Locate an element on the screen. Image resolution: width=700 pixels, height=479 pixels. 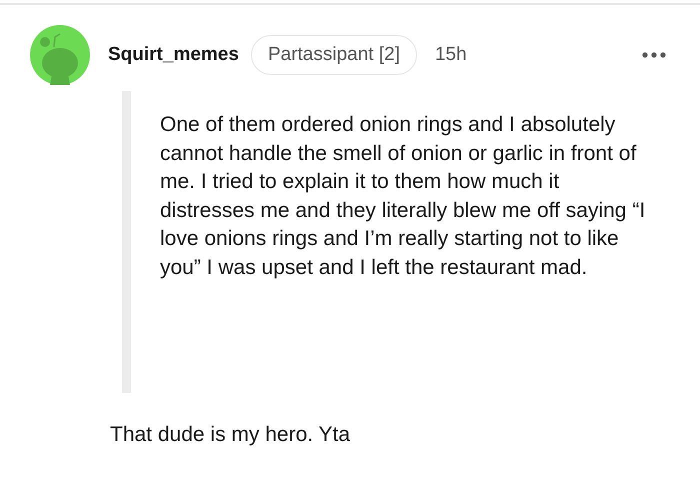
more-options-icon is located at coordinates (654, 55).